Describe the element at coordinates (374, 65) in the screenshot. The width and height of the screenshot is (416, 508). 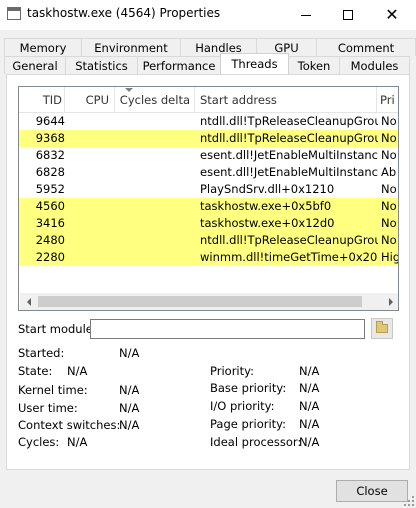
I see `tab-modules: Modules` at that location.